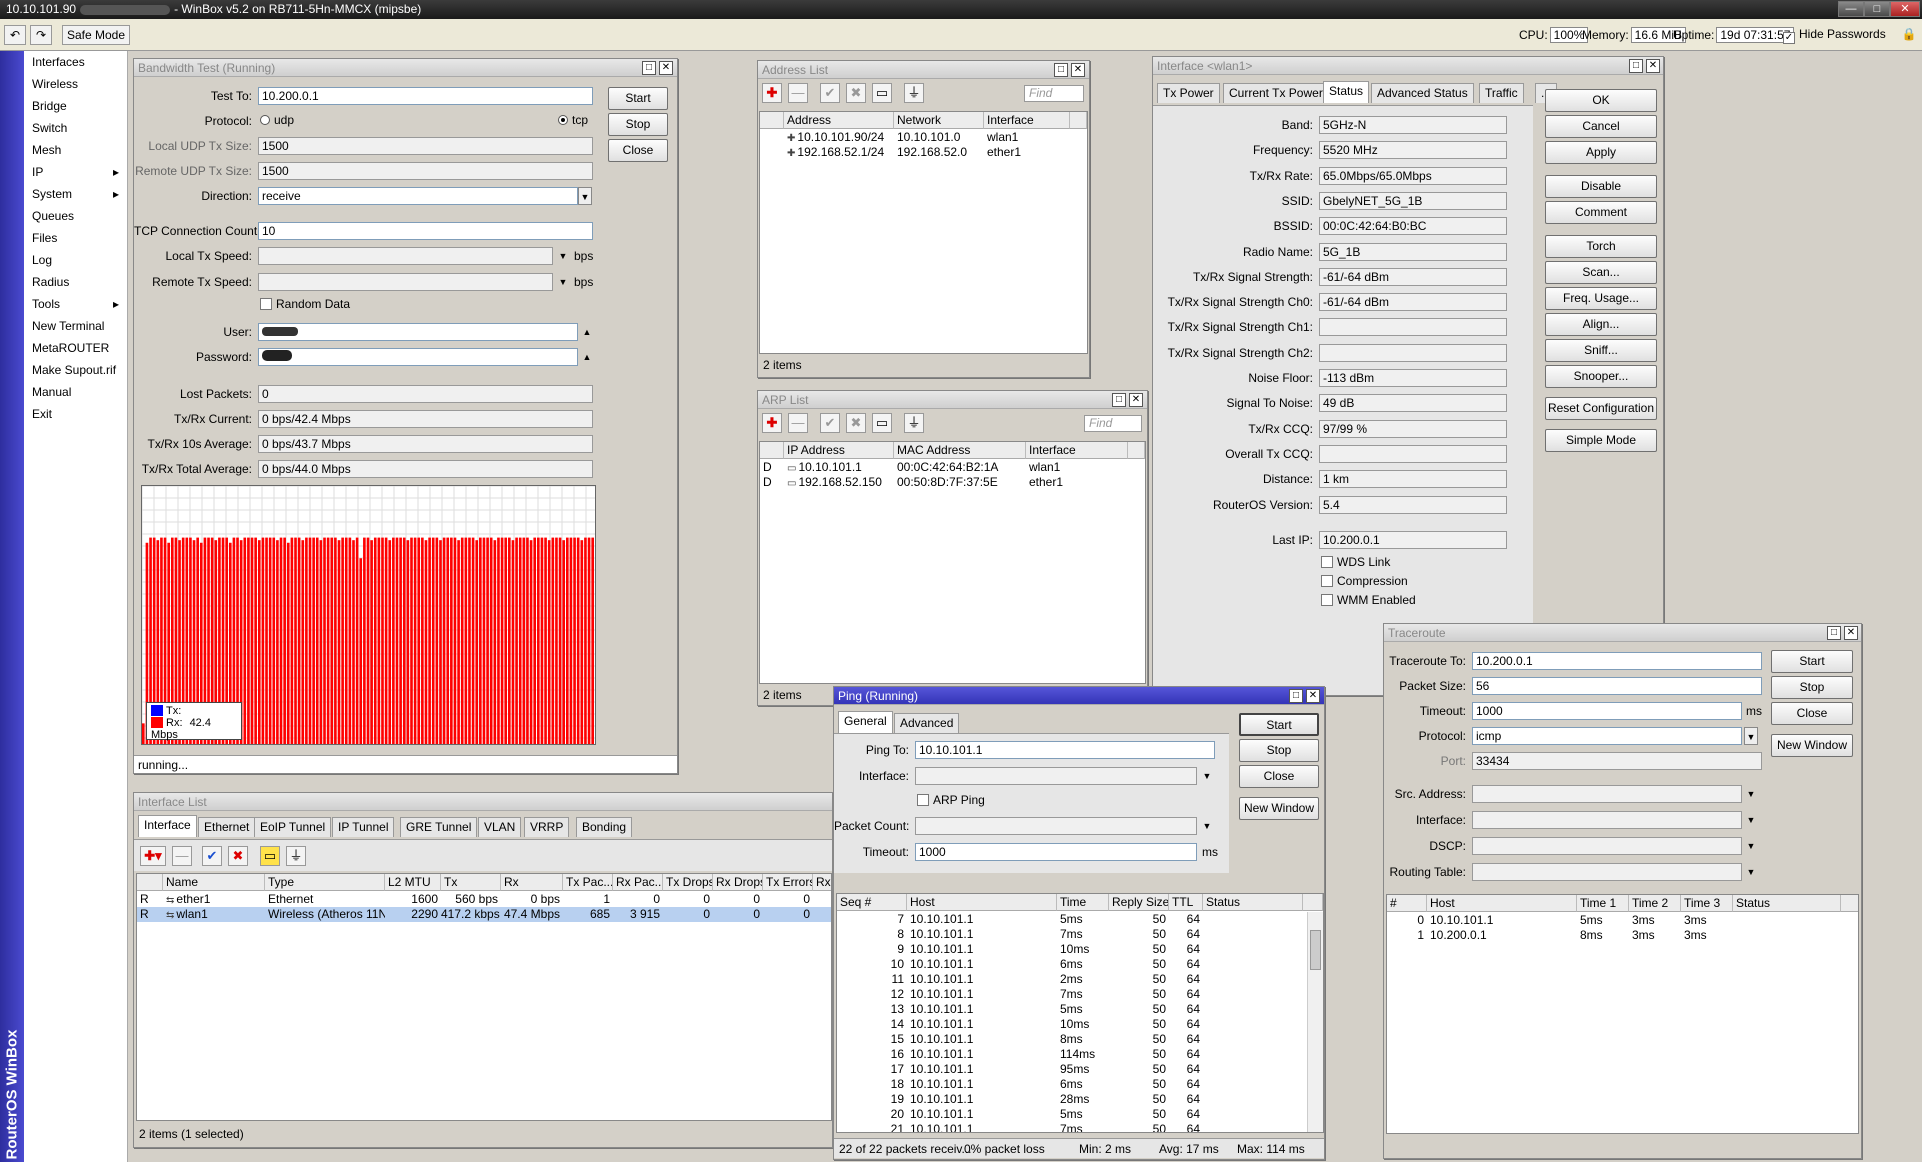  What do you see at coordinates (839, 120) in the screenshot?
I see `column-header: Address` at bounding box center [839, 120].